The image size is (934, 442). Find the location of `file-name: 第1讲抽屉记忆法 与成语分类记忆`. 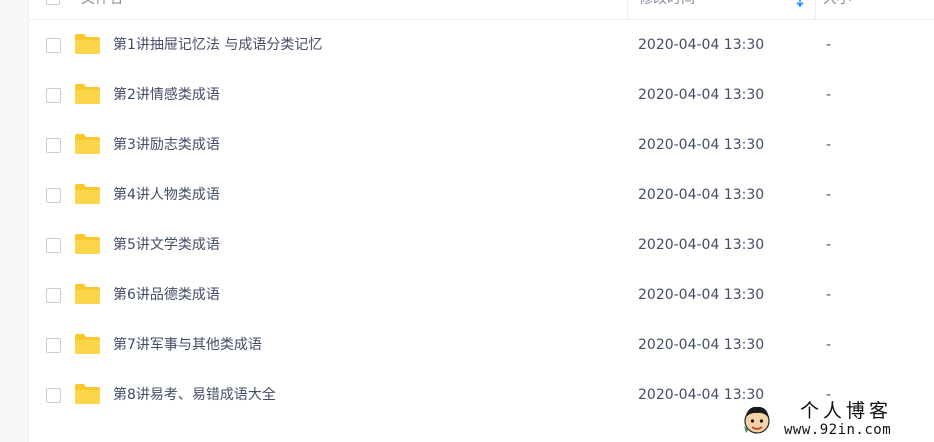

file-name: 第1讲抽屉记忆法 与成语分类记忆 is located at coordinates (217, 45).